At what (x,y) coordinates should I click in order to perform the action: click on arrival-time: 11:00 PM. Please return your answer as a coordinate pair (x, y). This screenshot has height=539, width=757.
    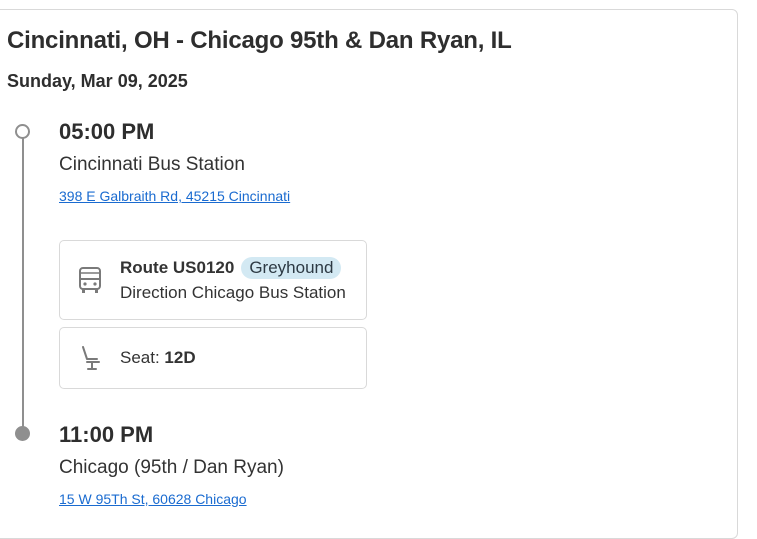
    Looking at the image, I should click on (106, 434).